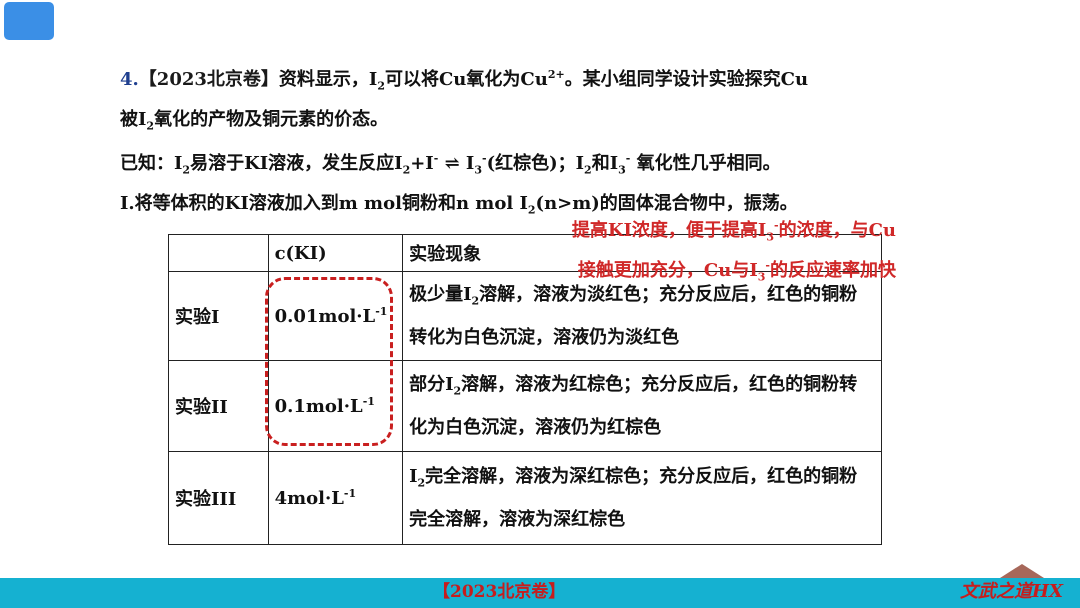 This screenshot has height=608, width=1080. Describe the element at coordinates (605, 164) in the screenshot. I see `text-segment: 和I` at that location.